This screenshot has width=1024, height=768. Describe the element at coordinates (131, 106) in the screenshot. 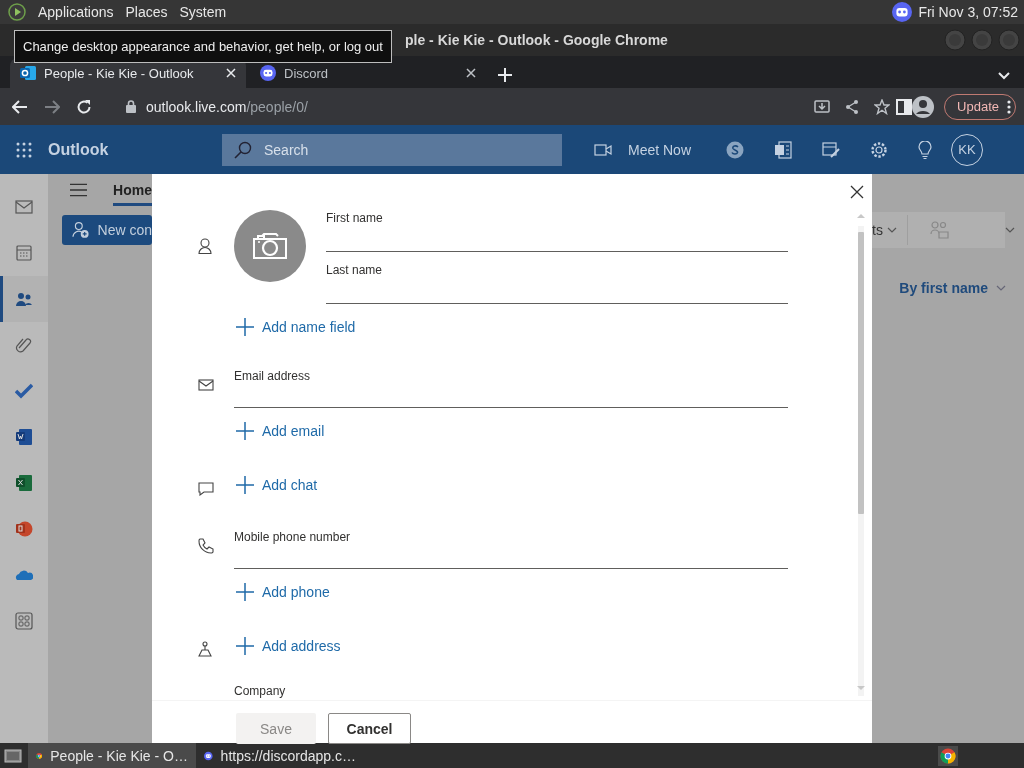

I see `lock-icon` at that location.